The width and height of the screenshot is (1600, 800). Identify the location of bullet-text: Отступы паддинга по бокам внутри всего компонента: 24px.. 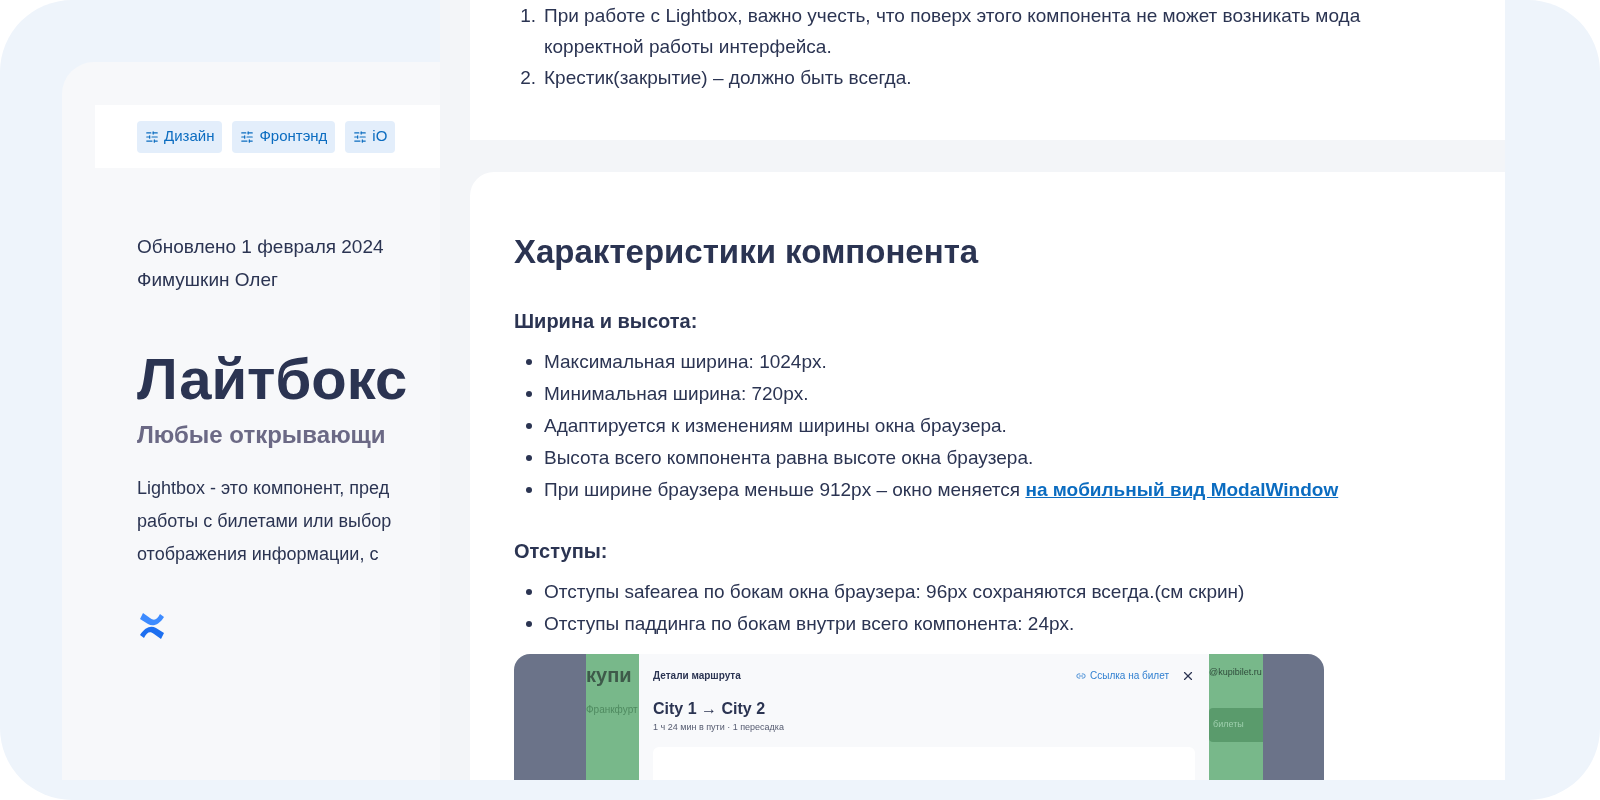
(809, 624).